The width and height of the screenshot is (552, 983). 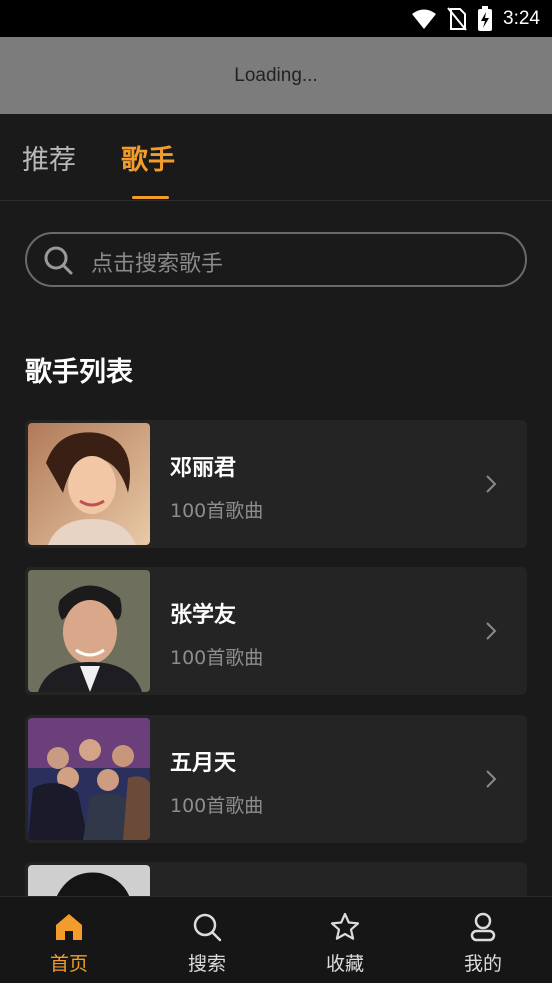 I want to click on battery-charging-icon, so click(x=485, y=18).